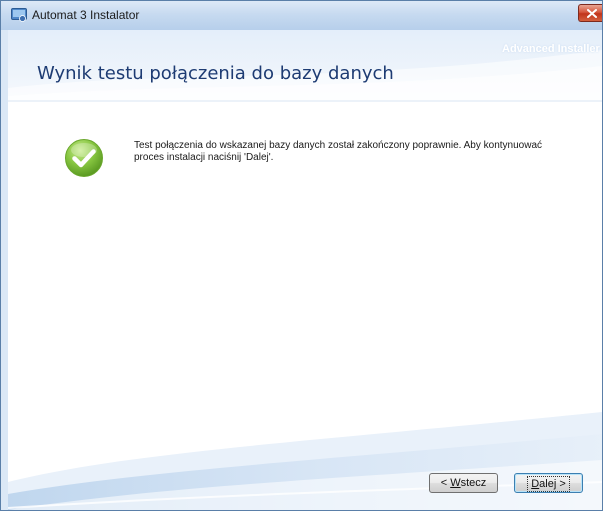 The image size is (603, 511). What do you see at coordinates (84, 158) in the screenshot?
I see `success-check-icon` at bounding box center [84, 158].